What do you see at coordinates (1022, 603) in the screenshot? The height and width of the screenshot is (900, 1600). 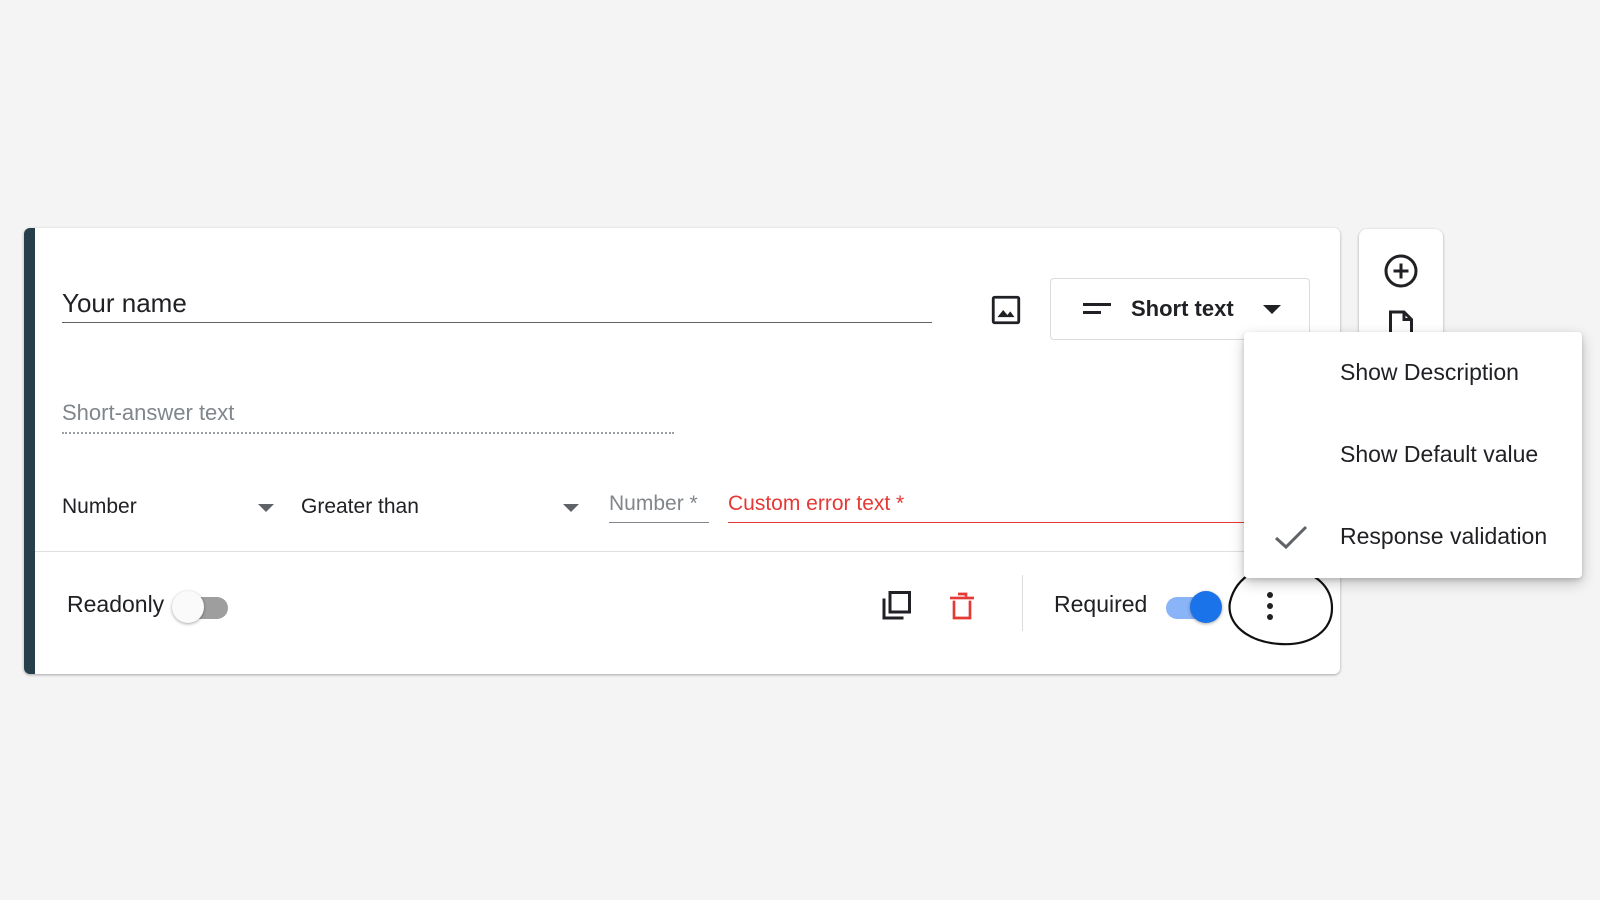 I see `footer-vertical-divider` at bounding box center [1022, 603].